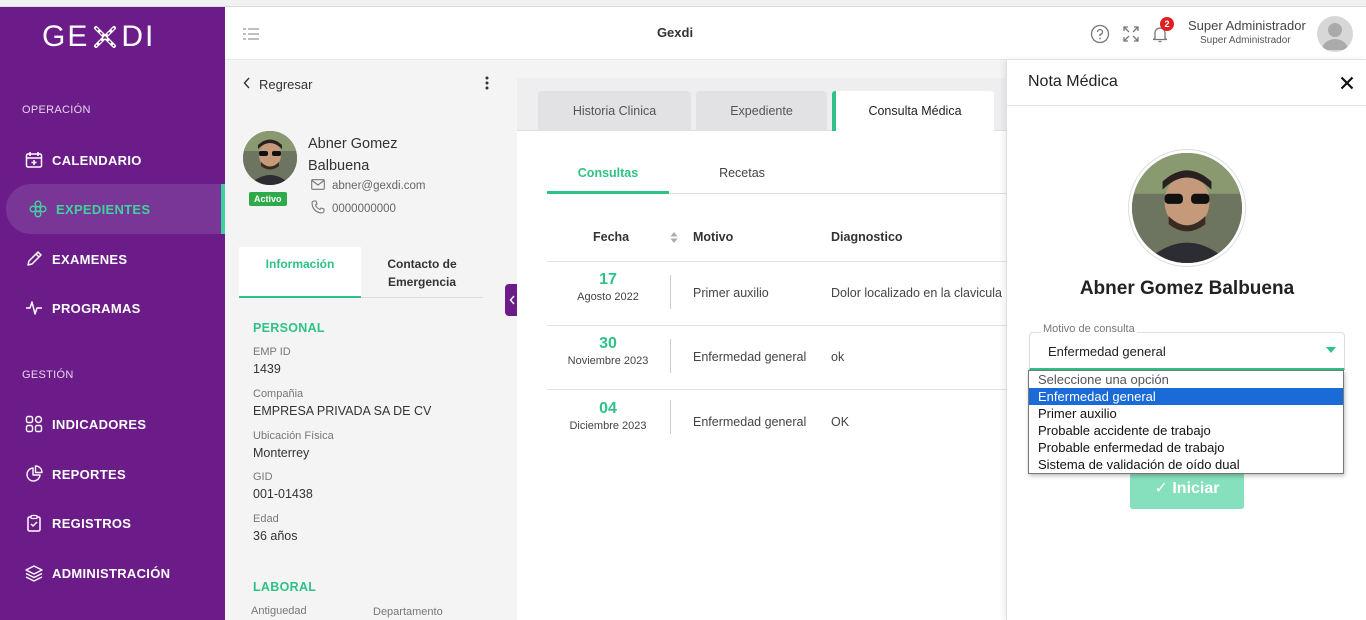 The height and width of the screenshot is (620, 1366). What do you see at coordinates (1186, 105) in the screenshot?
I see `divider` at bounding box center [1186, 105].